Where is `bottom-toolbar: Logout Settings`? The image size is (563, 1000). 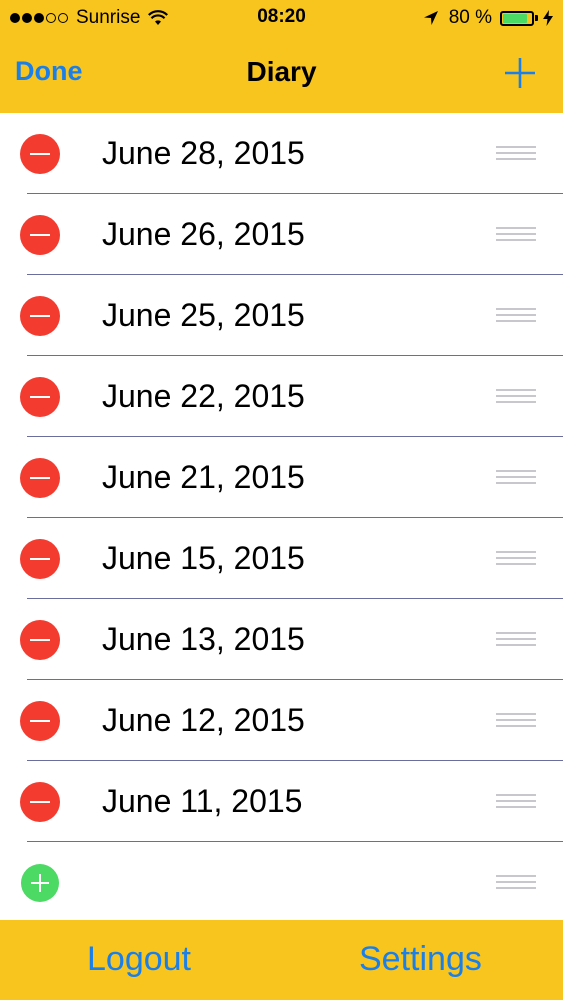
bottom-toolbar: Logout Settings is located at coordinates (281, 960).